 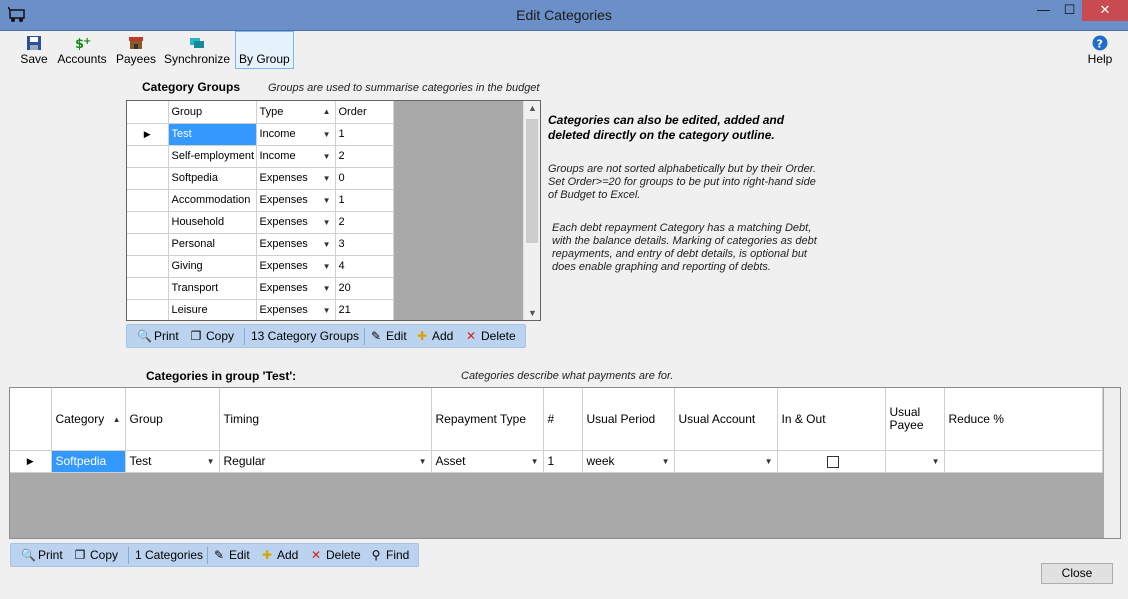 What do you see at coordinates (487, 461) in the screenshot?
I see `repayment-type-cell: Asset ▼` at bounding box center [487, 461].